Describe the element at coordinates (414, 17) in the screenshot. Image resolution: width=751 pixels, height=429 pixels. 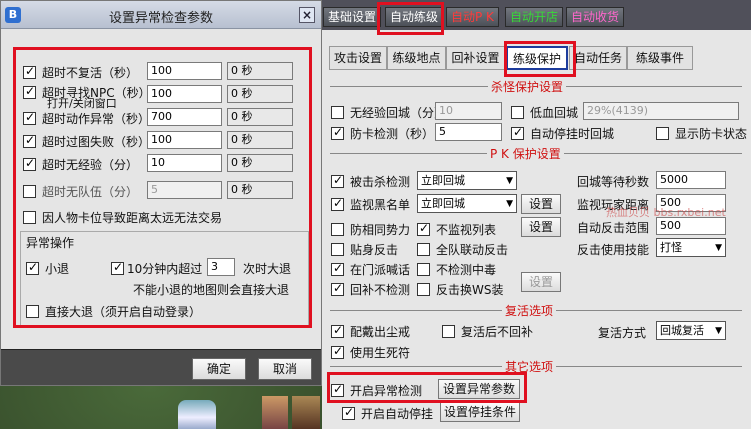
I see `tab-auto-level: 自动练级` at that location.